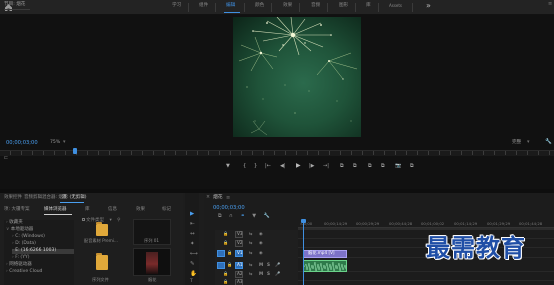 This screenshot has height=285, width=554. I want to click on zoom-level-select: 75%, so click(55, 143).